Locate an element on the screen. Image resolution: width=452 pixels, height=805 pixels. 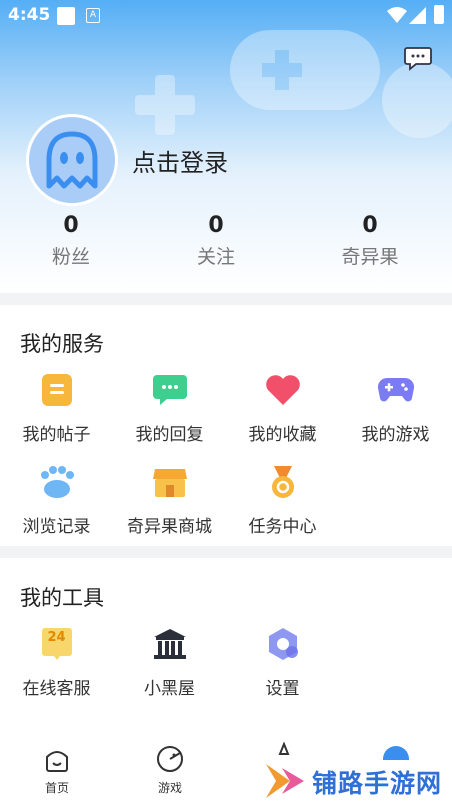
house-icon is located at coordinates (170, 644).